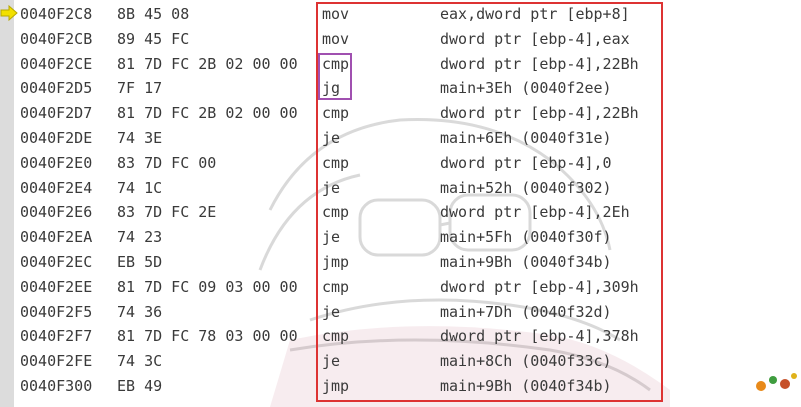 This screenshot has height=407, width=801. Describe the element at coordinates (140, 138) in the screenshot. I see `opcode-bytes-text: 74 3E` at that location.